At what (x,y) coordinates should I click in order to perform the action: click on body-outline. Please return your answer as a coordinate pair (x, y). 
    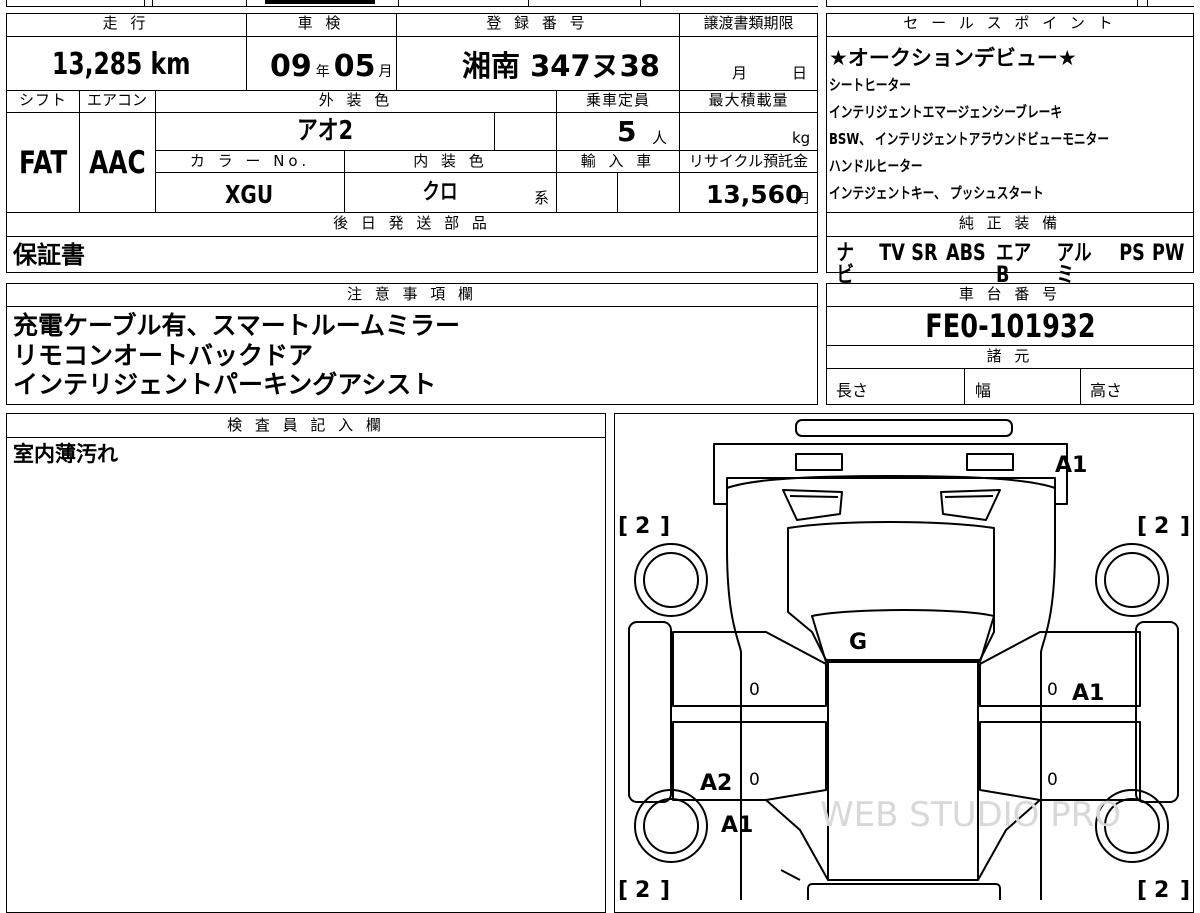
    Looking at the image, I should click on (891, 687).